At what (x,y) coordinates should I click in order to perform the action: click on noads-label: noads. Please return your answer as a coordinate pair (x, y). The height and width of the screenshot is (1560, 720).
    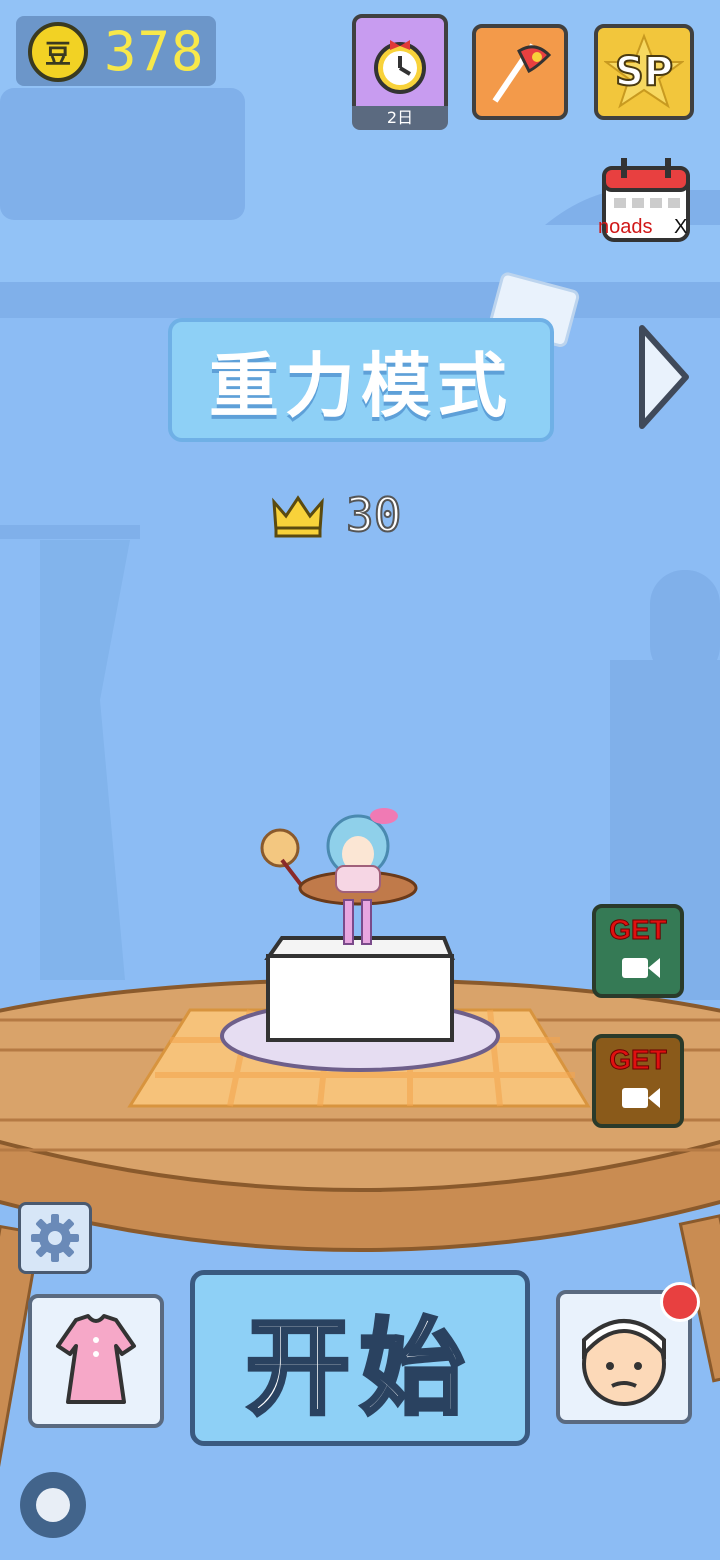
    Looking at the image, I should click on (625, 227).